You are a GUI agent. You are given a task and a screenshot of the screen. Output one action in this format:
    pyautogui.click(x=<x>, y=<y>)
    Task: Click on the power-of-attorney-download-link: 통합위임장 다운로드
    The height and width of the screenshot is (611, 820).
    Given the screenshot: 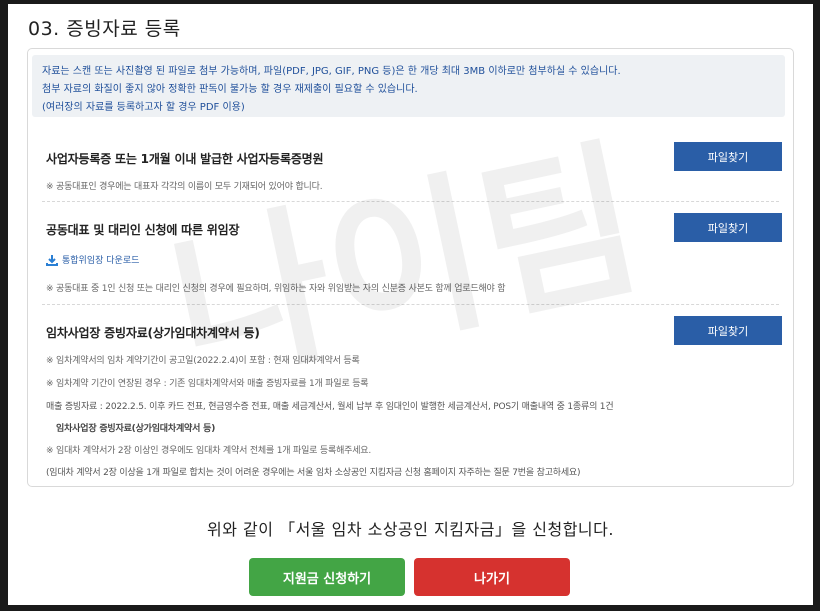 What is the action you would take?
    pyautogui.click(x=92, y=259)
    